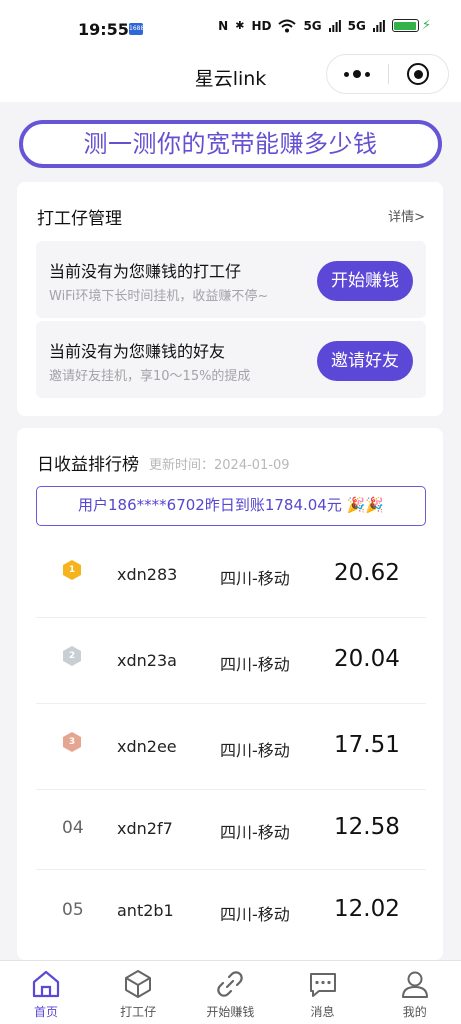 The width and height of the screenshot is (461, 1024). What do you see at coordinates (72, 742) in the screenshot?
I see `bronze-medal-icon: 3` at bounding box center [72, 742].